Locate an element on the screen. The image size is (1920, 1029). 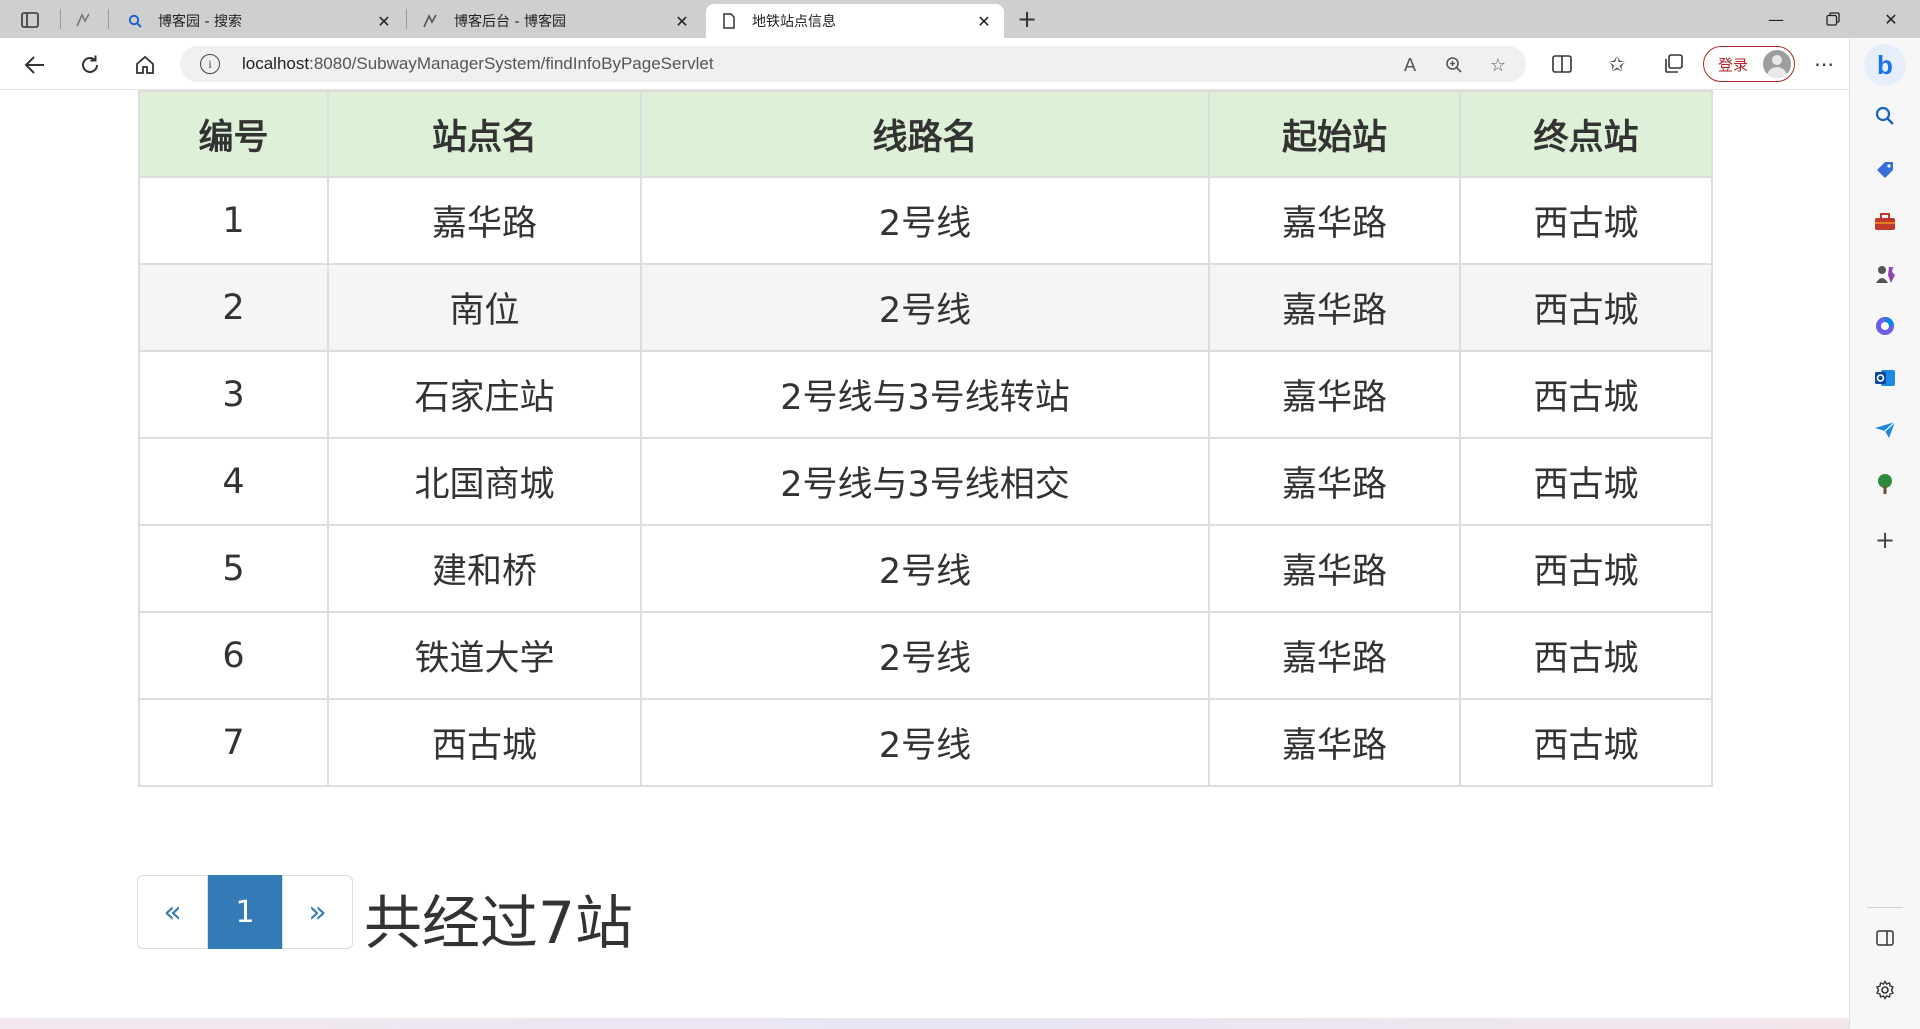
edge-sidebar: b + is located at coordinates (1884, 533).